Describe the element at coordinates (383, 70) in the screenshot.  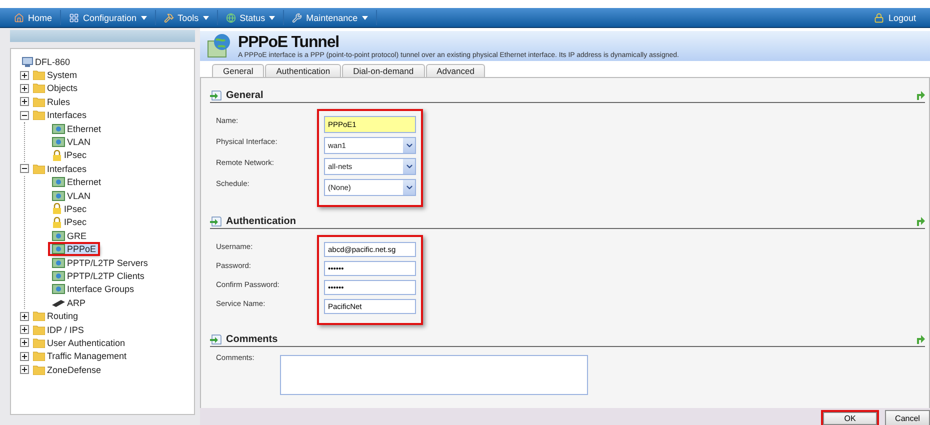
I see `tab: Dial-on-demand` at that location.